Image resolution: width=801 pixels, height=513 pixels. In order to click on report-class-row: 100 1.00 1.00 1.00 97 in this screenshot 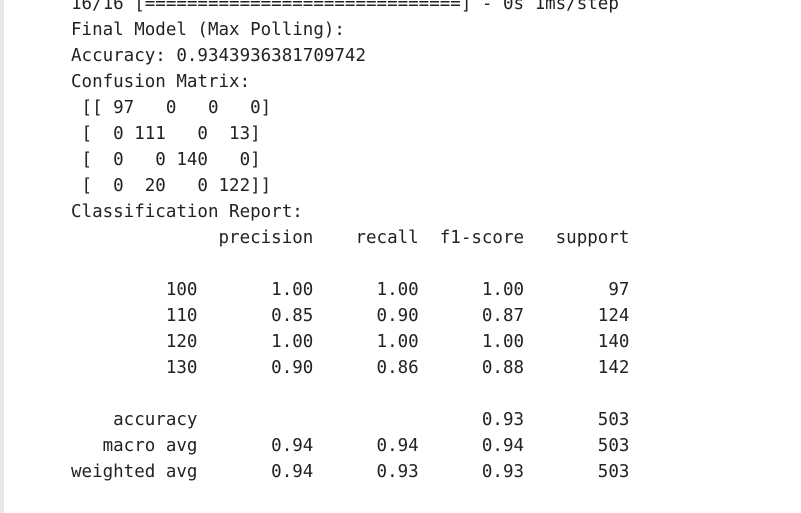, I will do `click(350, 290)`.